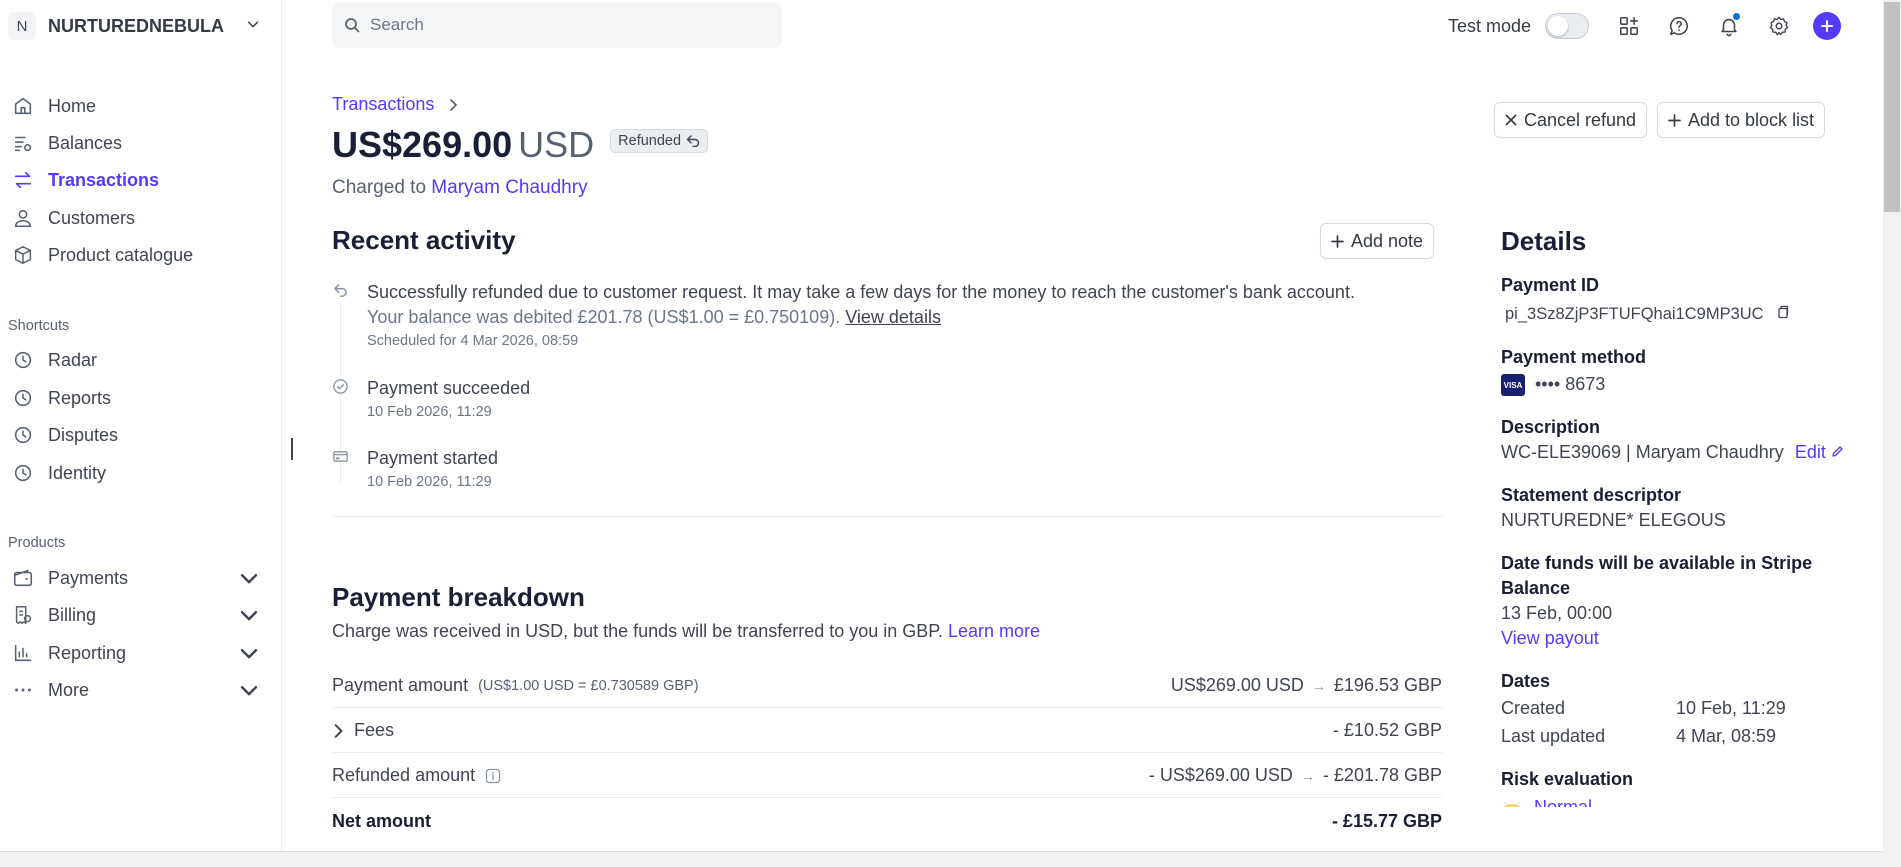  I want to click on settings-button, so click(1779, 26).